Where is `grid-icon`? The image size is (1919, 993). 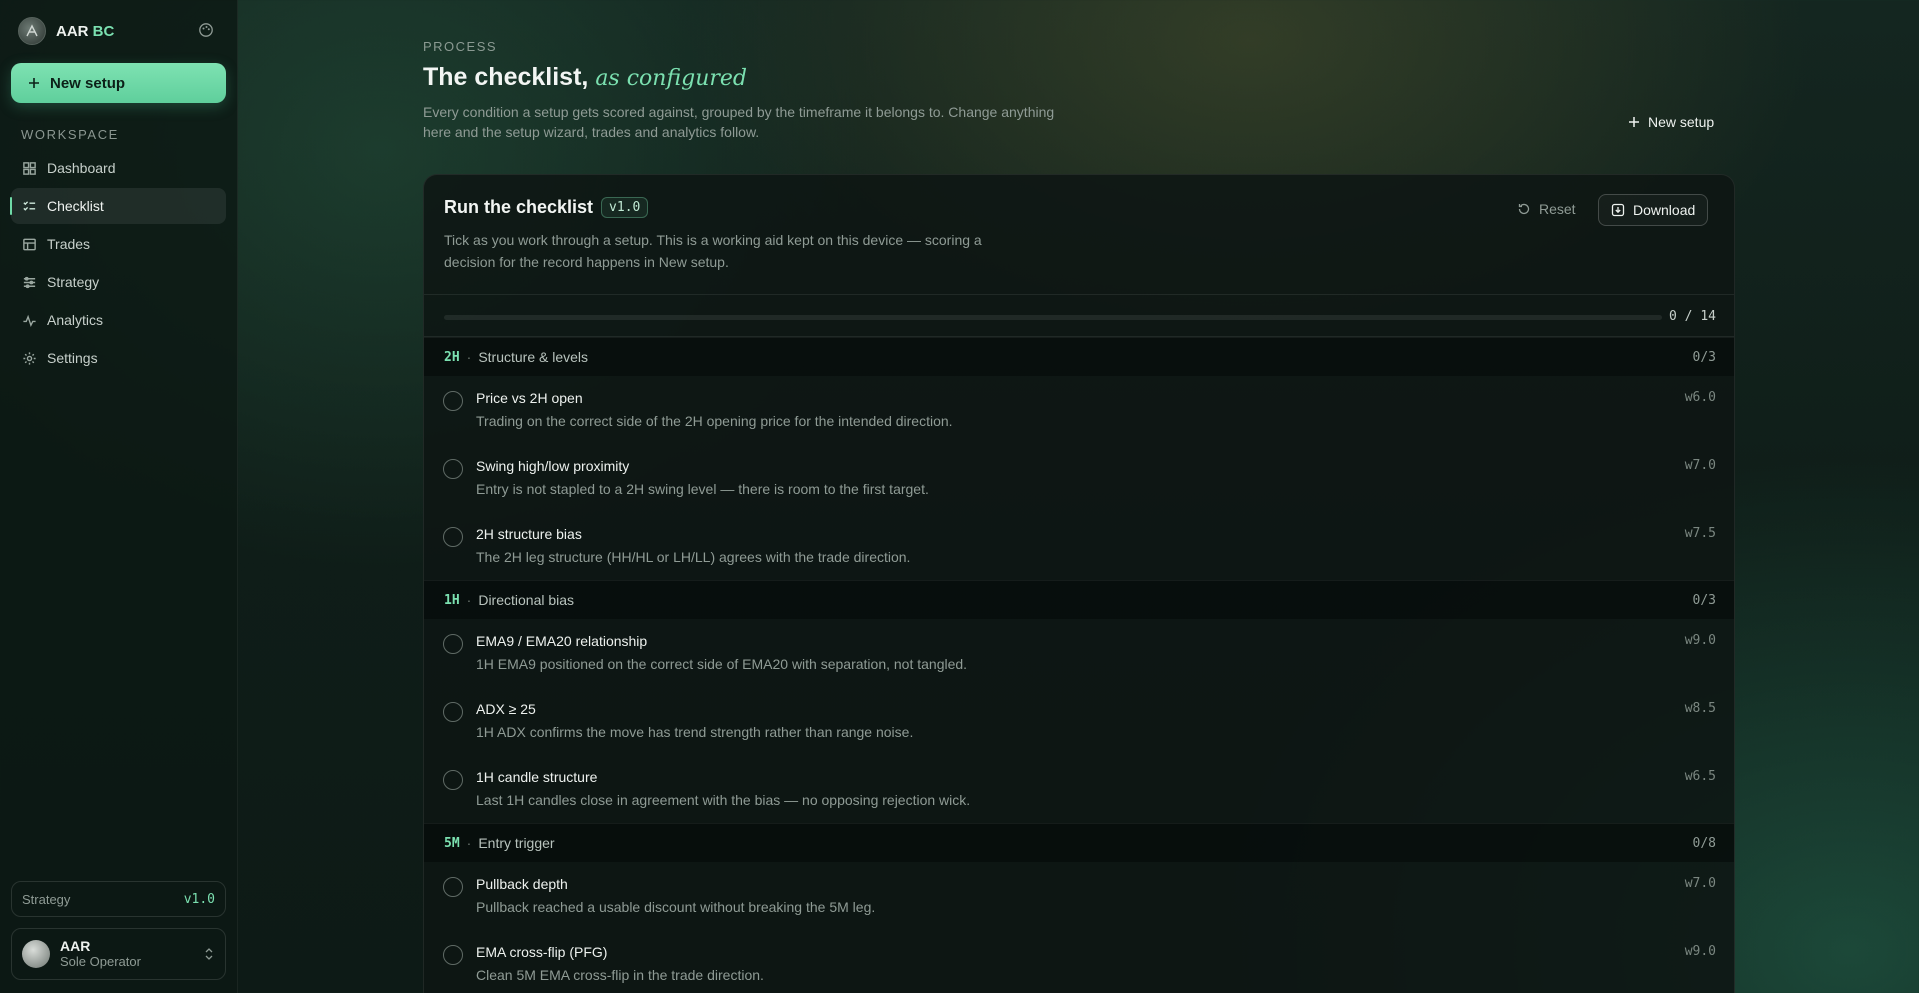 grid-icon is located at coordinates (29, 168).